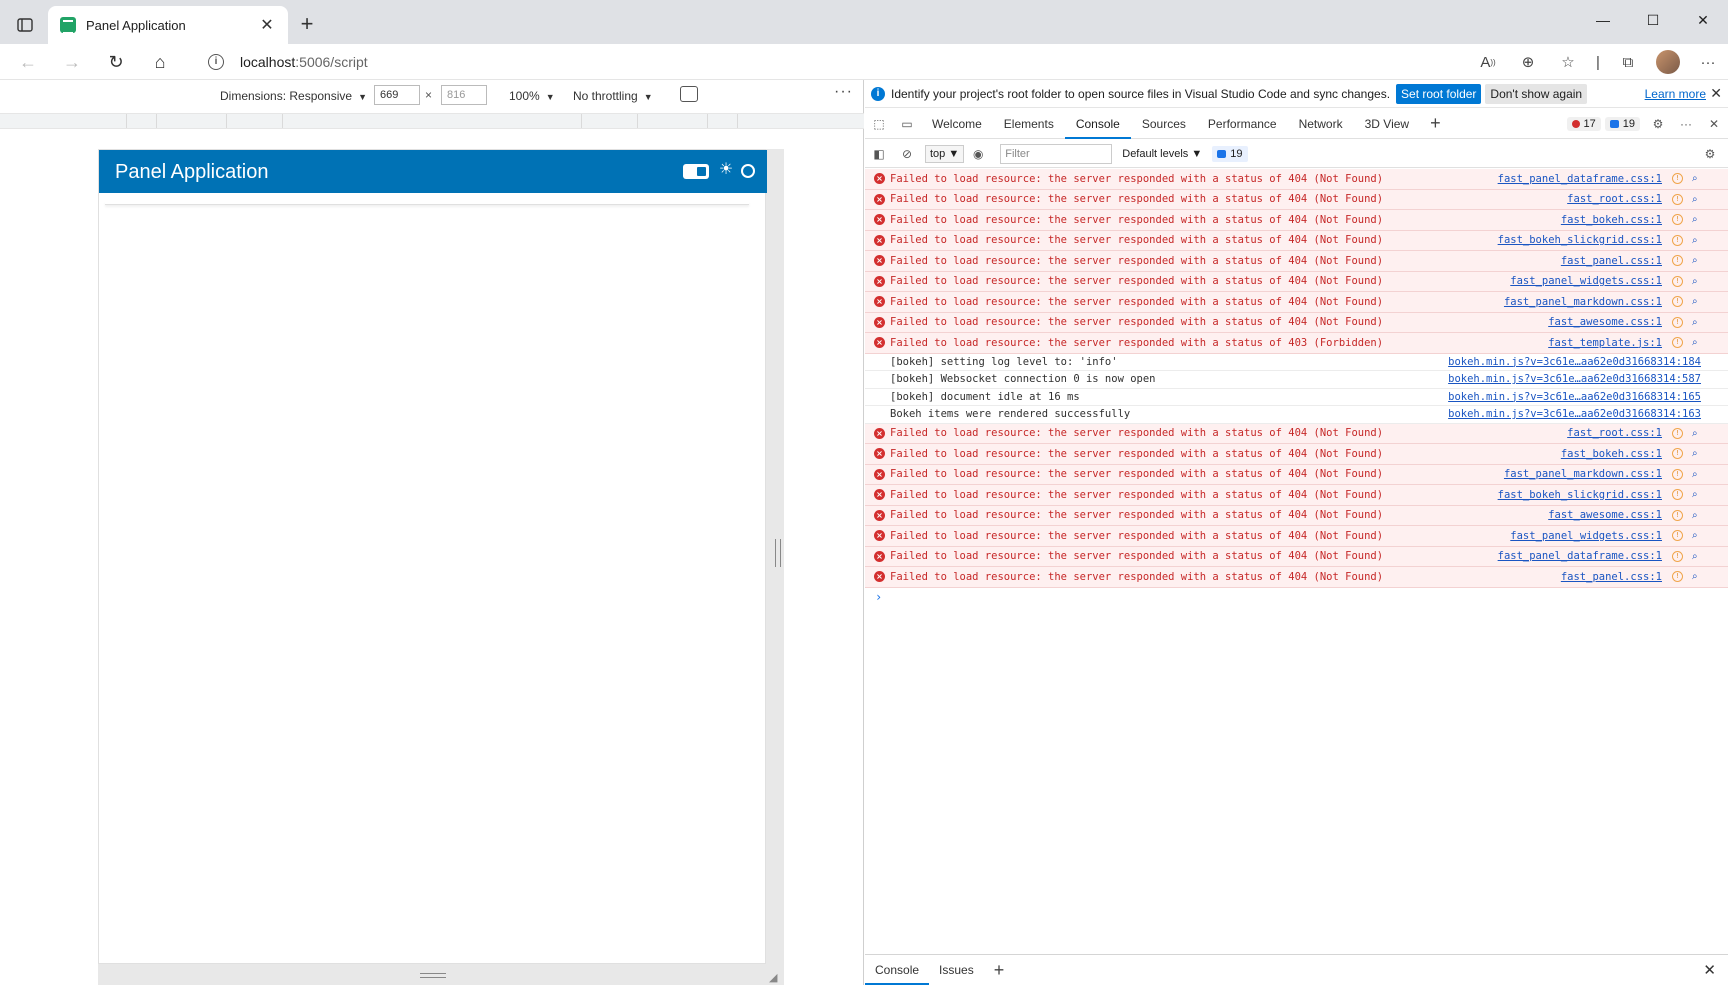  I want to click on tab-performance: Performance, so click(1242, 124).